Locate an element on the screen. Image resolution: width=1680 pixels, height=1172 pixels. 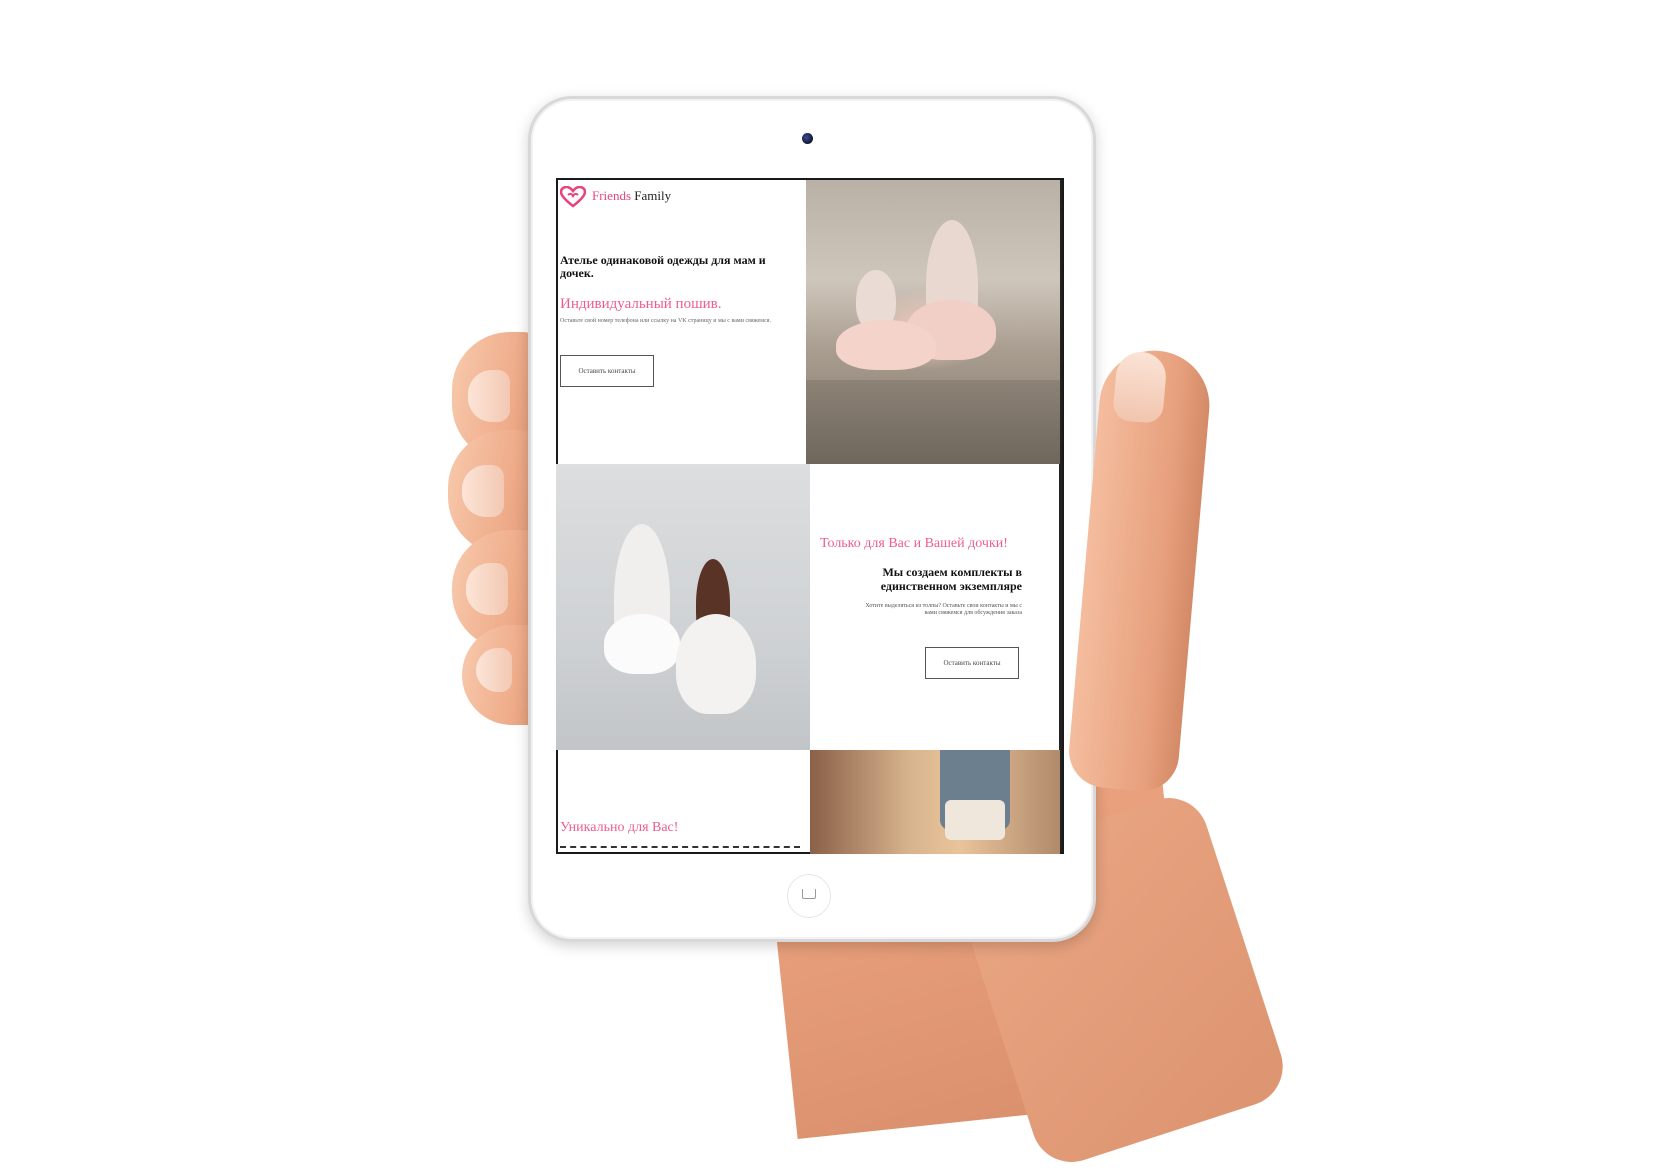
photo-pavement is located at coordinates (933, 422).